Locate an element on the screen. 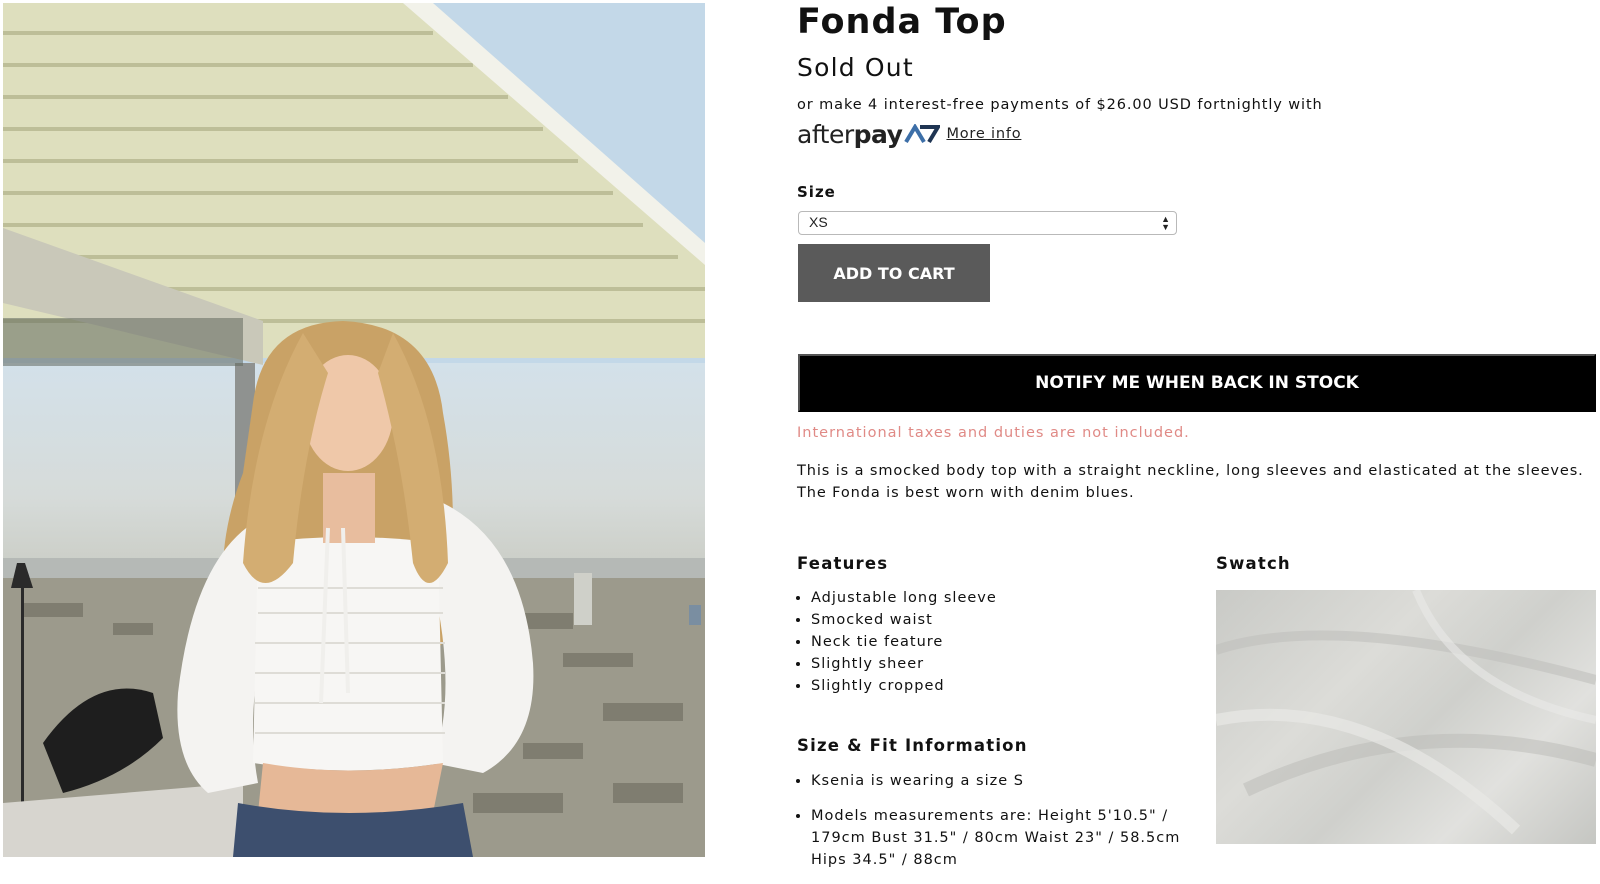 The width and height of the screenshot is (1600, 884). afterpay-row: after pay More info is located at coordinates (909, 134).